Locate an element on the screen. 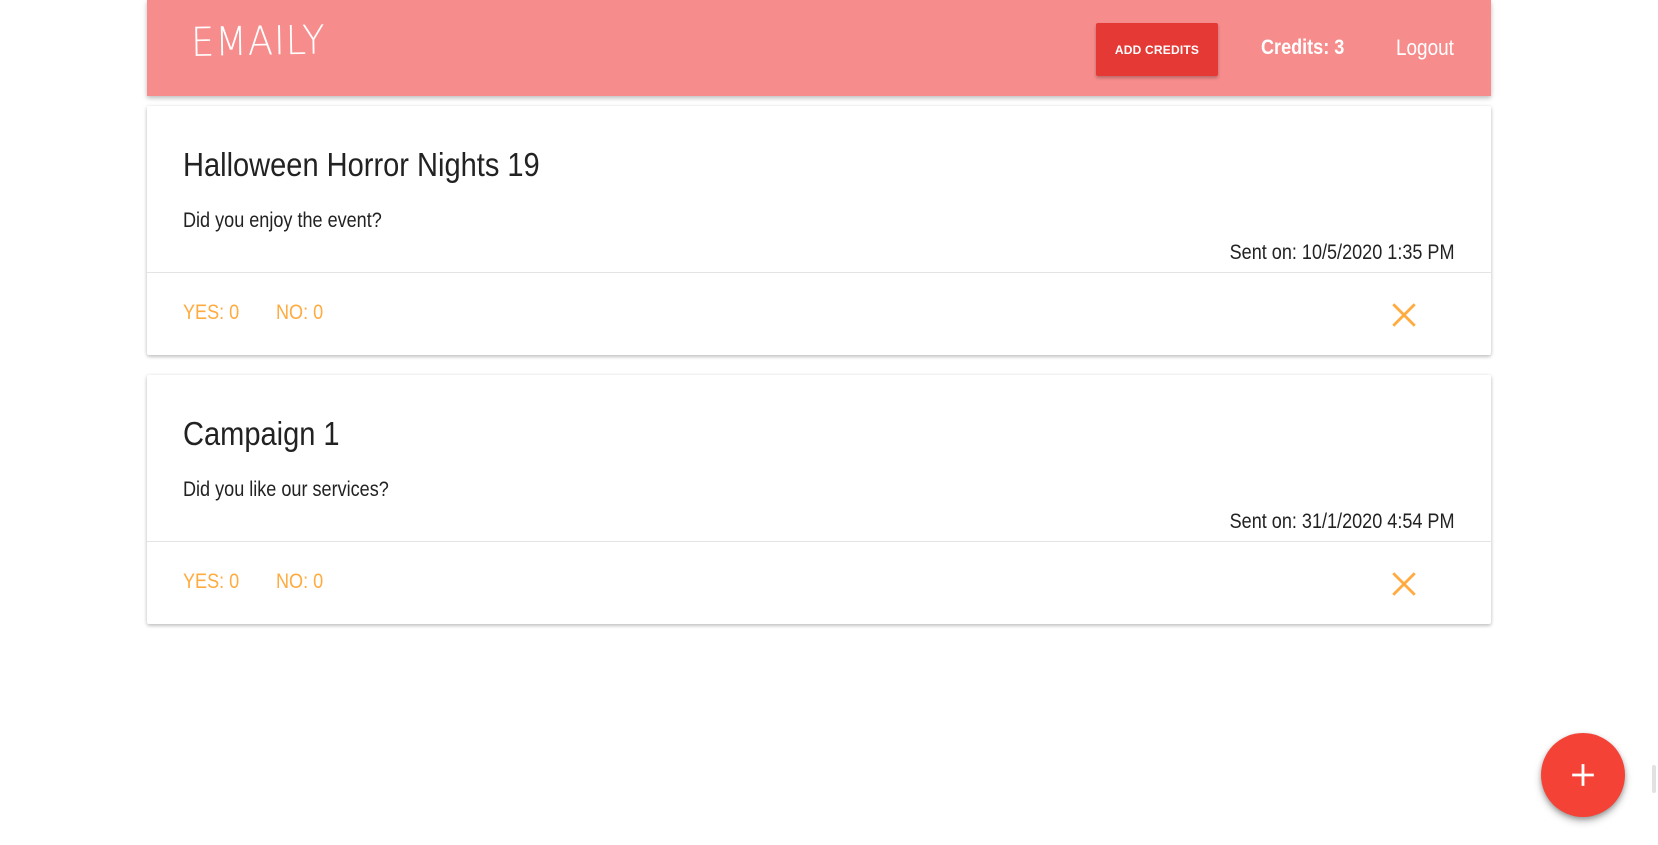 This screenshot has width=1658, height=845. logout-link: Logout is located at coordinates (1425, 48).